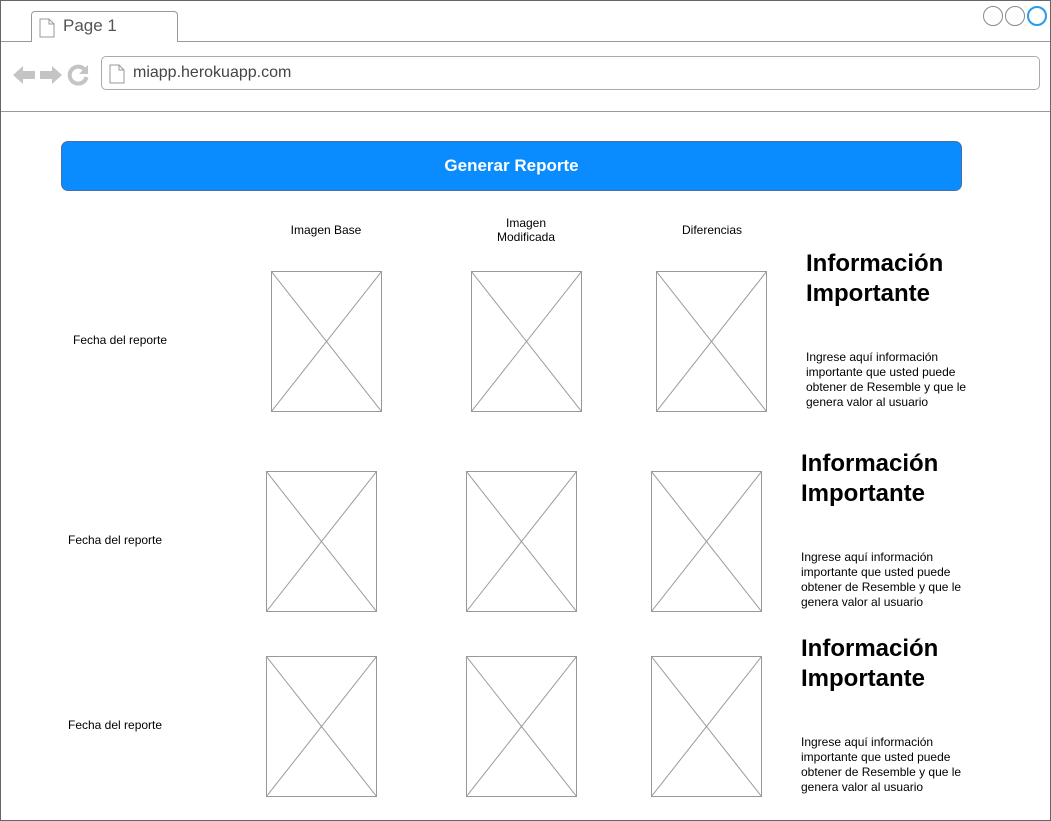 This screenshot has height=821, width=1051. I want to click on maximize-button, so click(1015, 16).